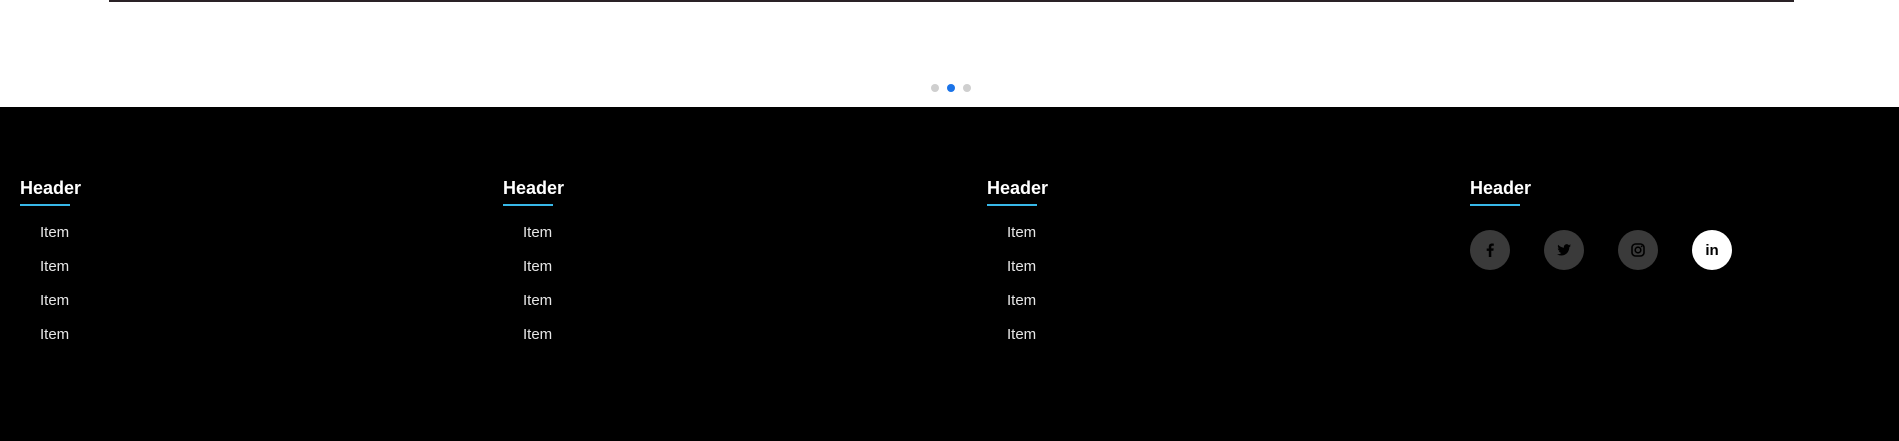 This screenshot has width=1899, height=441. Describe the element at coordinates (1670, 250) in the screenshot. I see `social-links: in` at that location.